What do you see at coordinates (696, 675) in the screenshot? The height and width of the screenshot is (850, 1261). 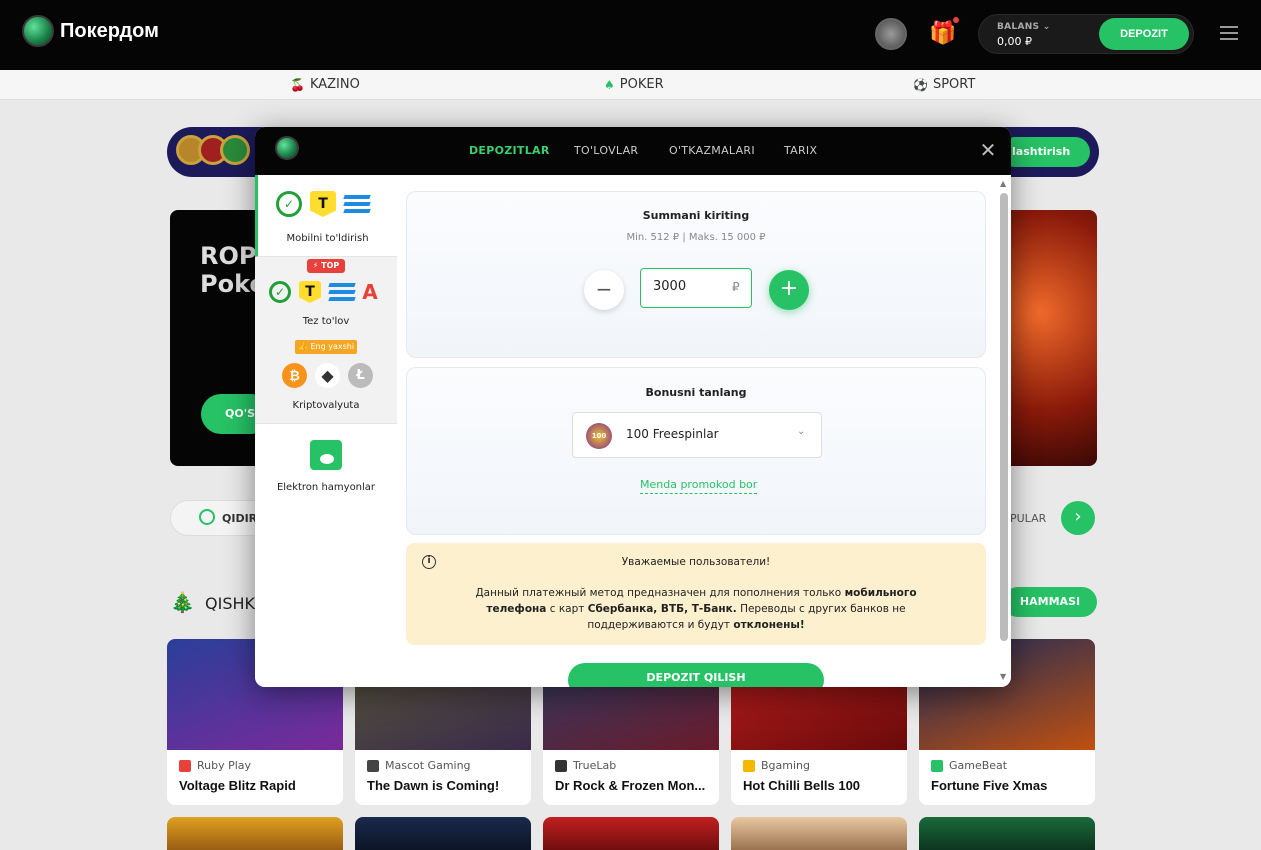 I see `deposit-submit-button: DEPOZIT QILISH` at bounding box center [696, 675].